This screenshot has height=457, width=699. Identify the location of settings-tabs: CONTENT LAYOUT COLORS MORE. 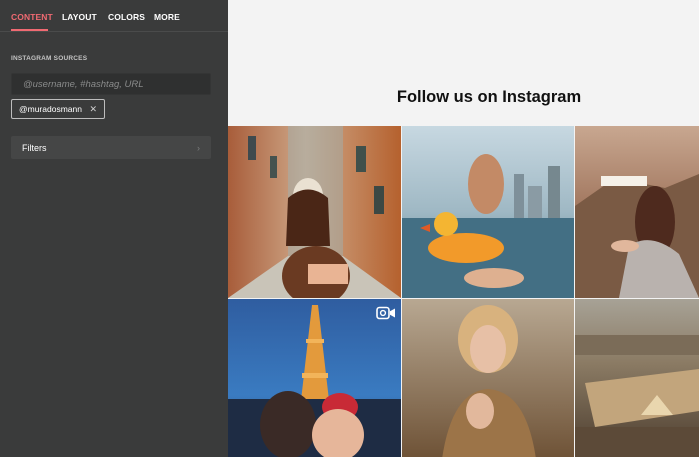
(114, 16).